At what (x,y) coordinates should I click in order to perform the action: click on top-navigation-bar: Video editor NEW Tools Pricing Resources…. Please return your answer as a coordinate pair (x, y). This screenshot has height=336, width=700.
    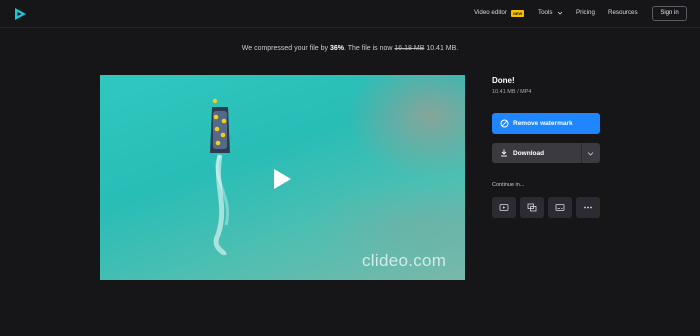
    Looking at the image, I should click on (350, 14).